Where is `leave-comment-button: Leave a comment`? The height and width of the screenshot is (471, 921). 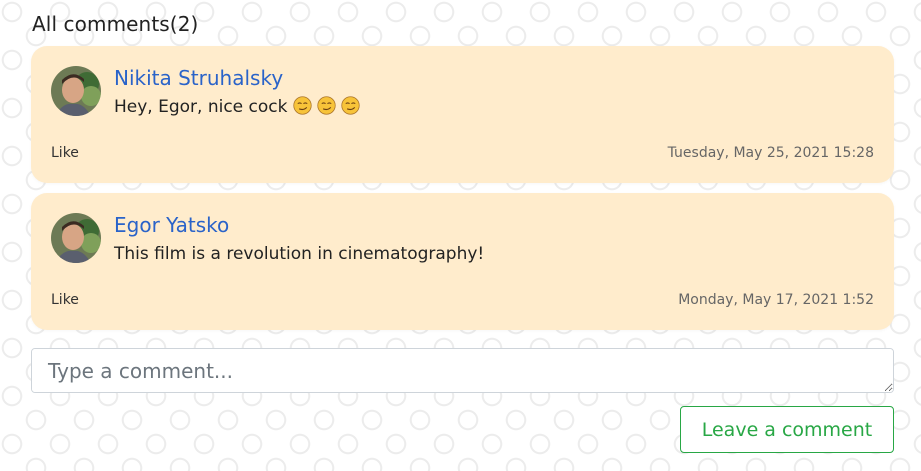 leave-comment-button: Leave a comment is located at coordinates (787, 429).